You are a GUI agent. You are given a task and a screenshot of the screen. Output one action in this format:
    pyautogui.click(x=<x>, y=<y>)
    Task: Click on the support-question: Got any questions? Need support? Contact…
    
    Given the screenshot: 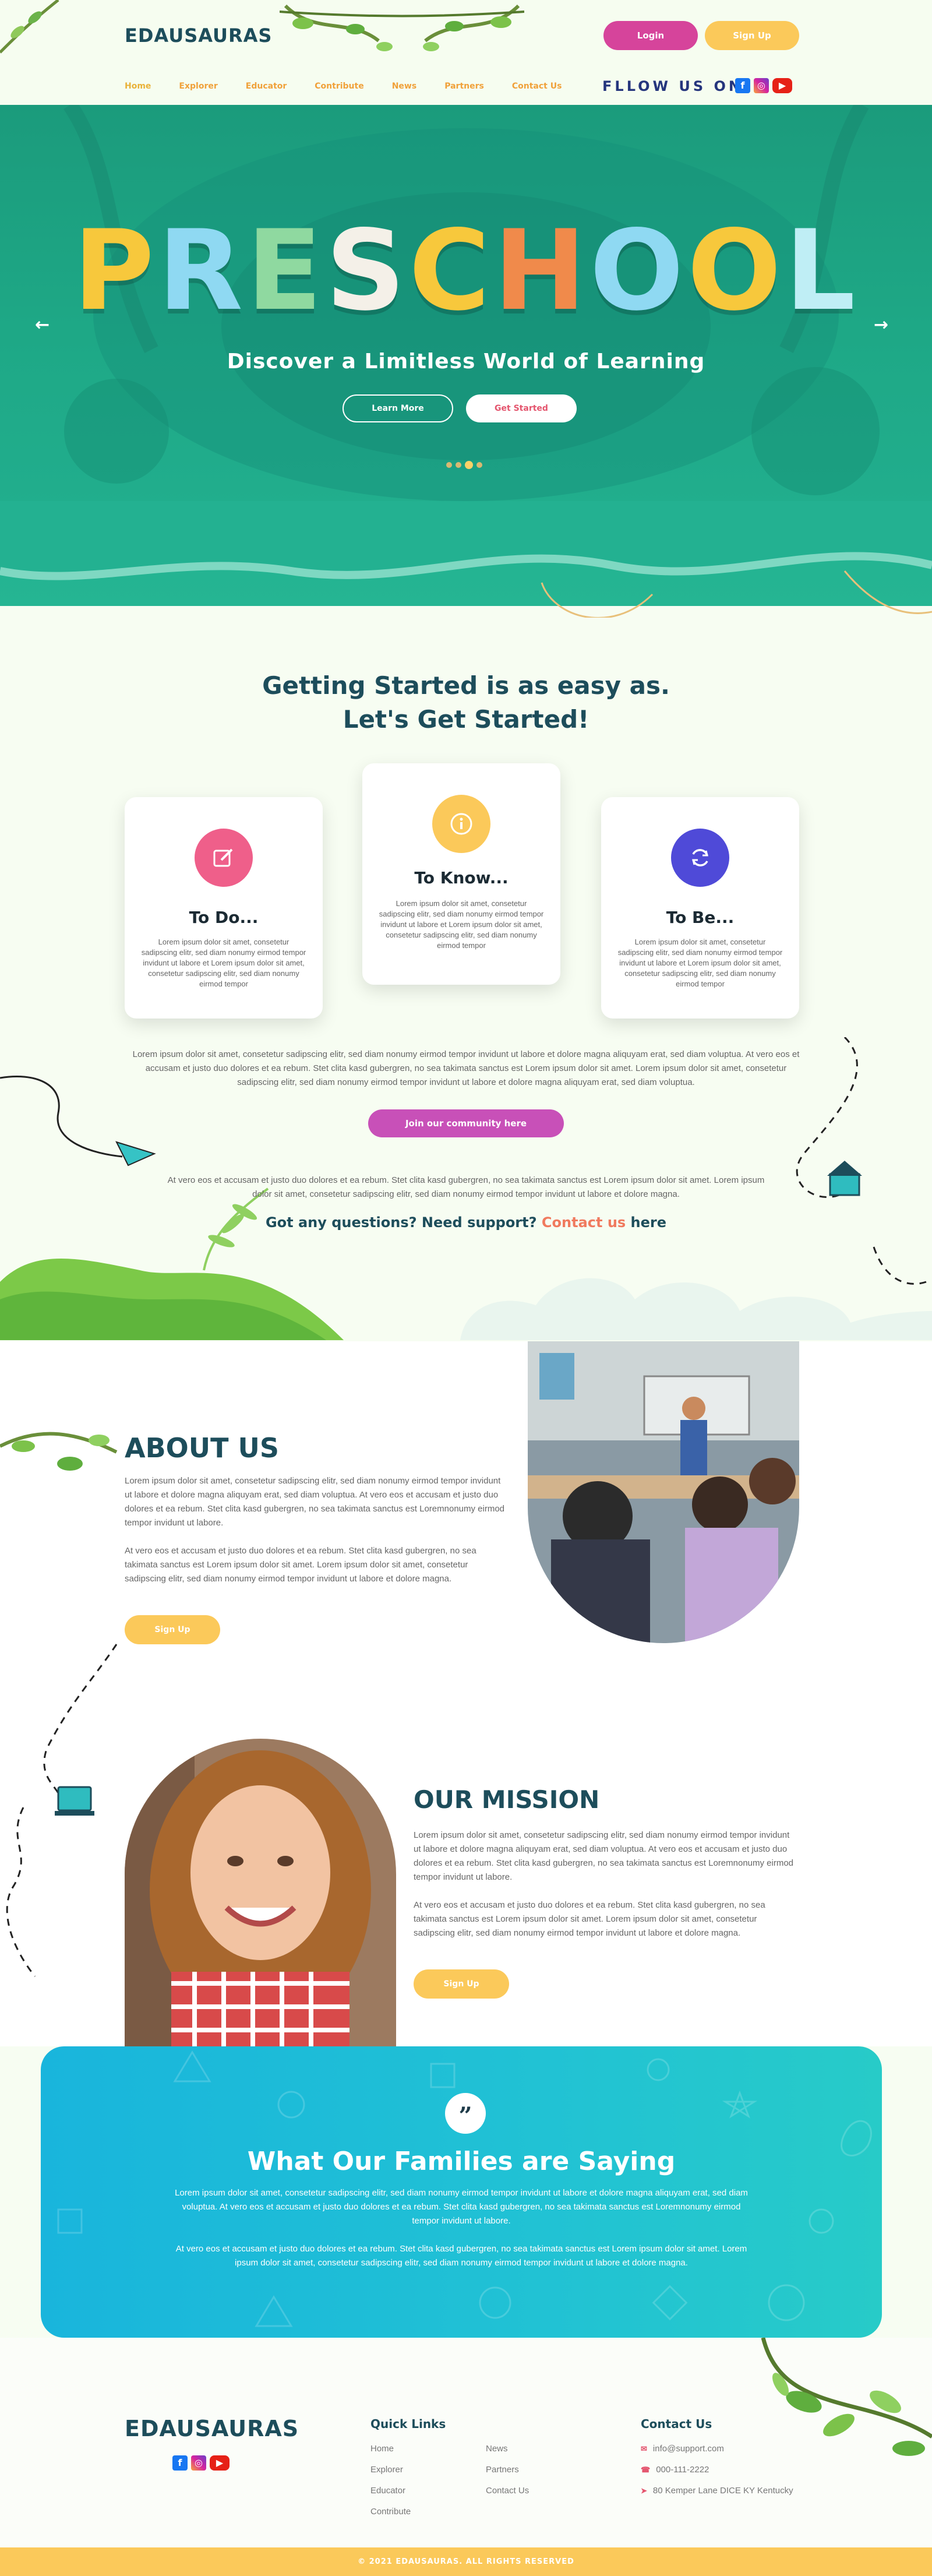 What is the action you would take?
    pyautogui.click(x=466, y=1222)
    